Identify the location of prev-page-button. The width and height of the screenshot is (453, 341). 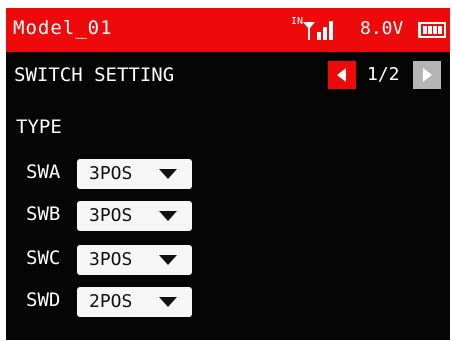
(342, 75).